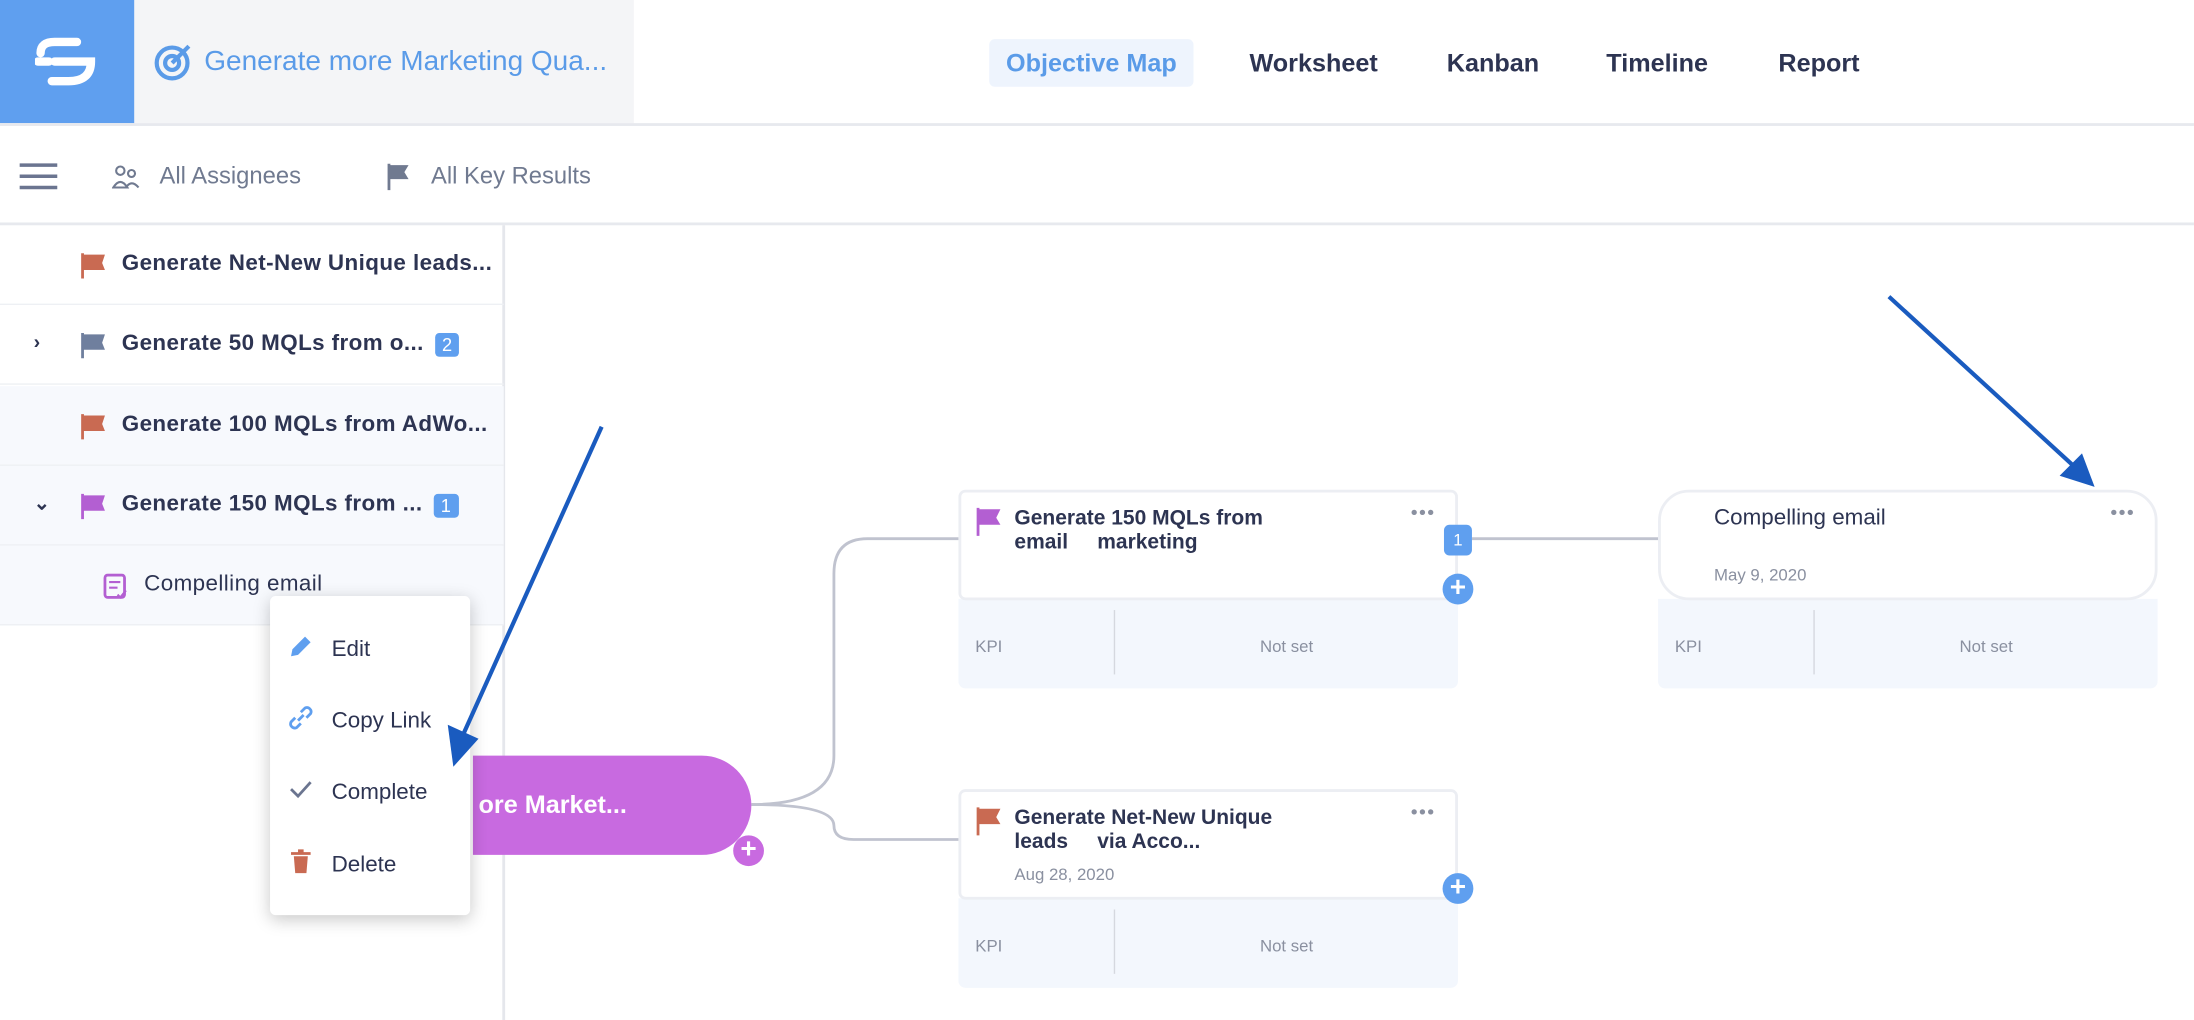 The height and width of the screenshot is (1020, 2194). Describe the element at coordinates (328, 649) in the screenshot. I see `menu-item-edit: Edit` at that location.